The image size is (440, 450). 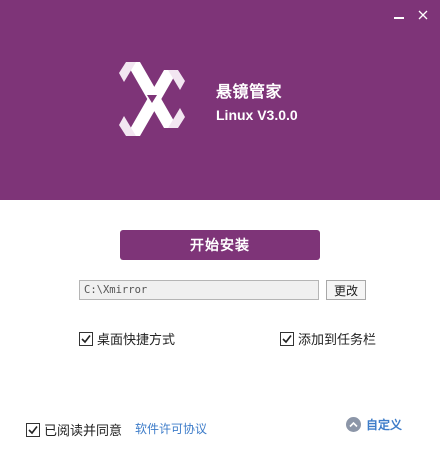 I want to click on taskbar-pin-option: 添加到任务栏, so click(x=328, y=338).